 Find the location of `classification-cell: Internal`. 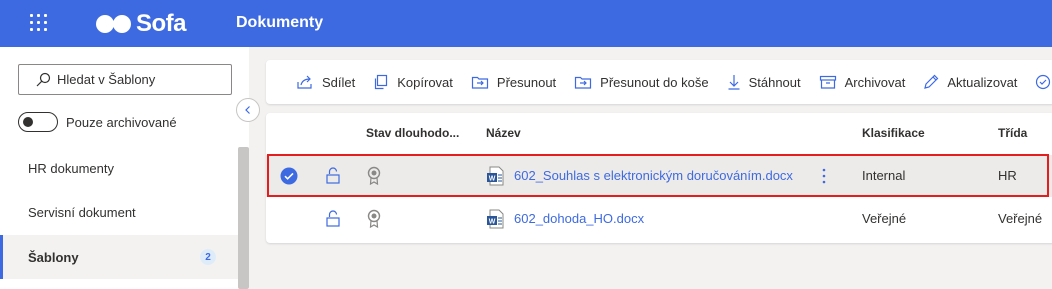

classification-cell: Internal is located at coordinates (884, 175).